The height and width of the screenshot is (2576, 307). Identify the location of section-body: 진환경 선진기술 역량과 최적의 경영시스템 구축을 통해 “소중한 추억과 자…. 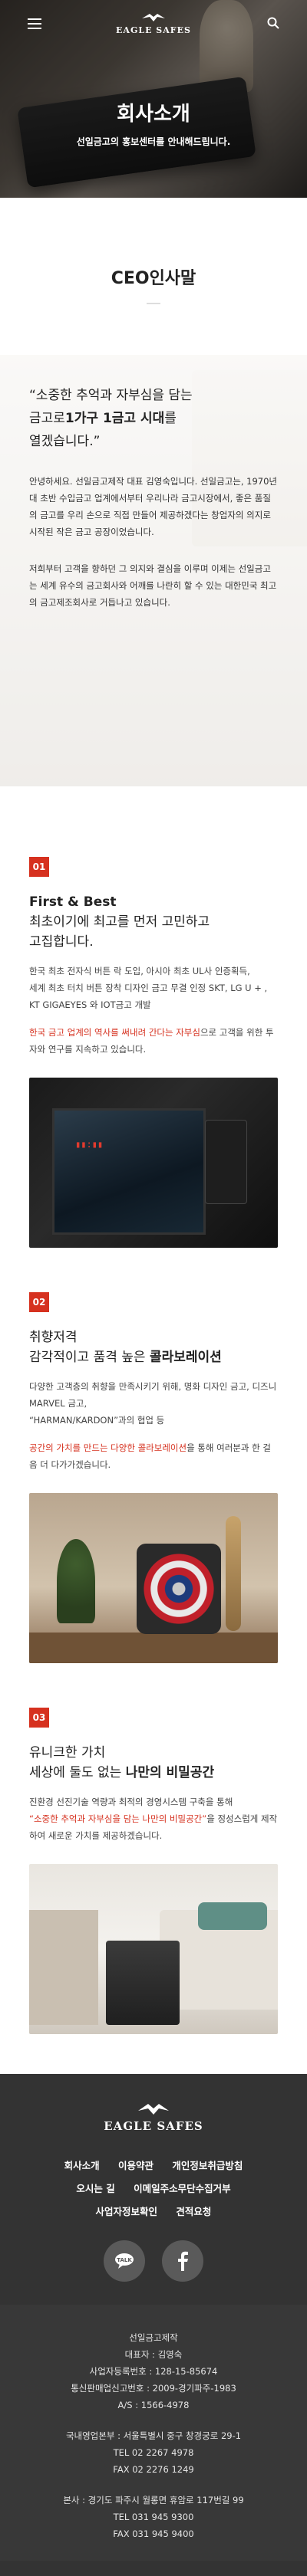
(153, 1819).